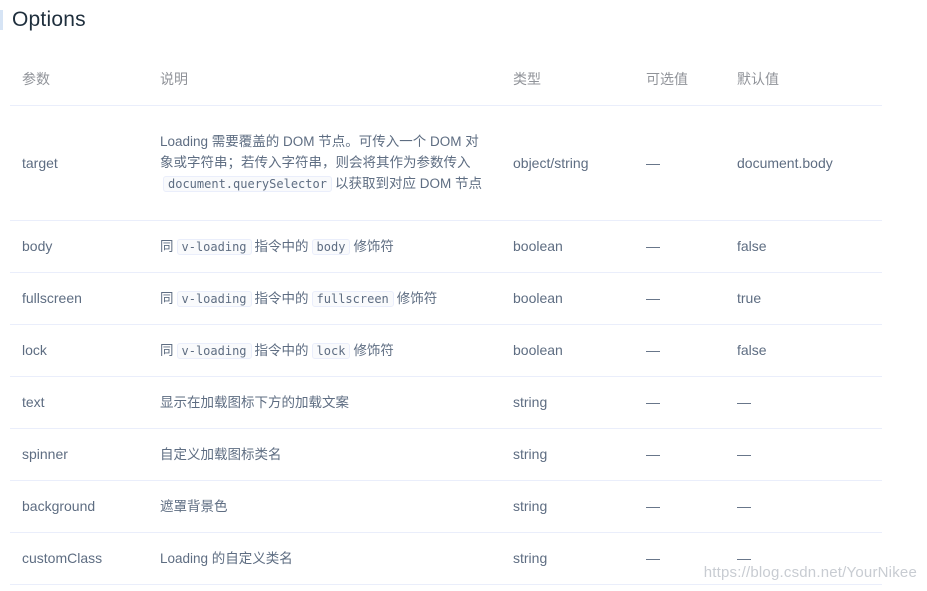  Describe the element at coordinates (331, 246) in the screenshot. I see `code-snippet: body` at that location.